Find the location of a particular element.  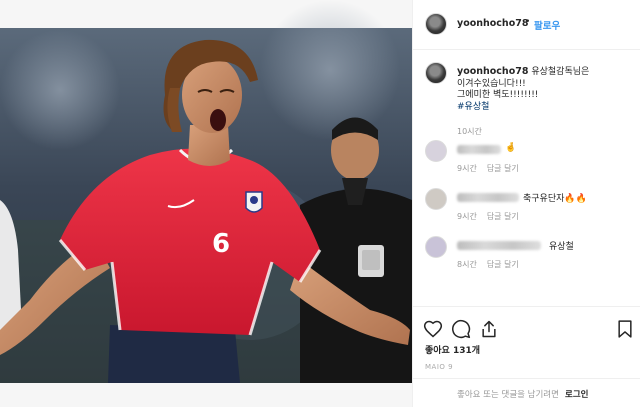

heart-icon is located at coordinates (433, 329).